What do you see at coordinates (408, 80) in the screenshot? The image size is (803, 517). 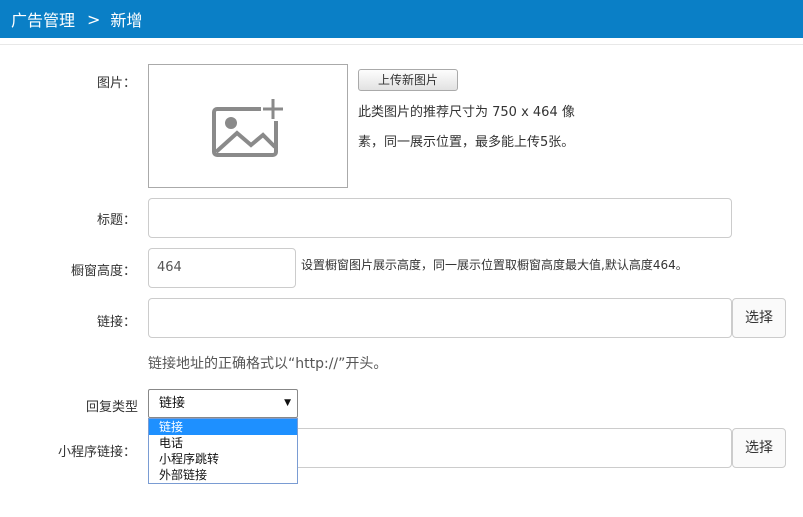 I see `upload-image-button: 上传新图片` at bounding box center [408, 80].